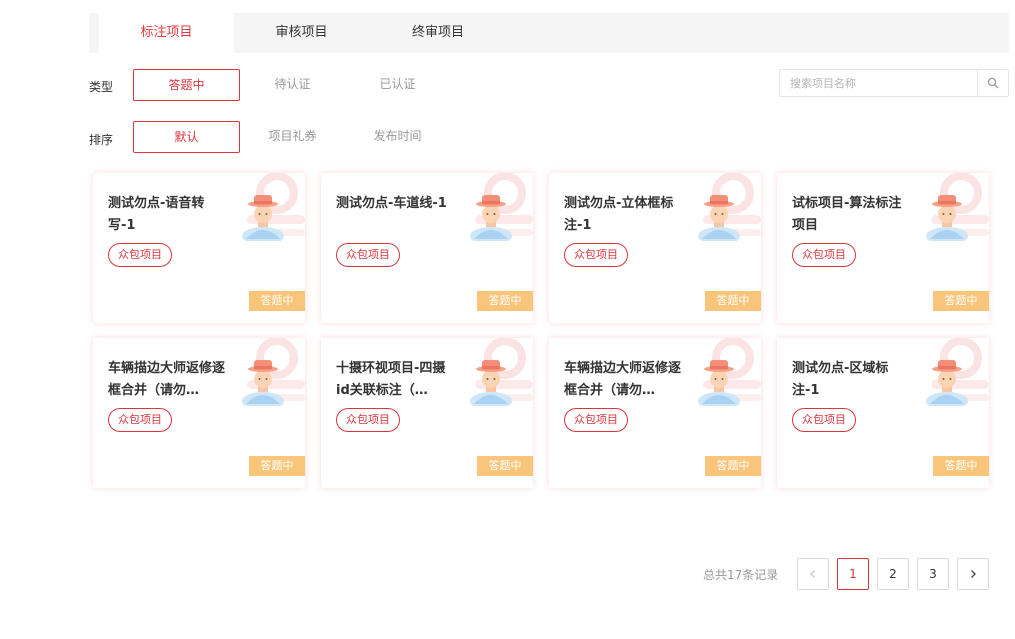 Image resolution: width=1015 pixels, height=639 pixels. I want to click on card-title: 测试勿点-语音转写-1, so click(156, 214).